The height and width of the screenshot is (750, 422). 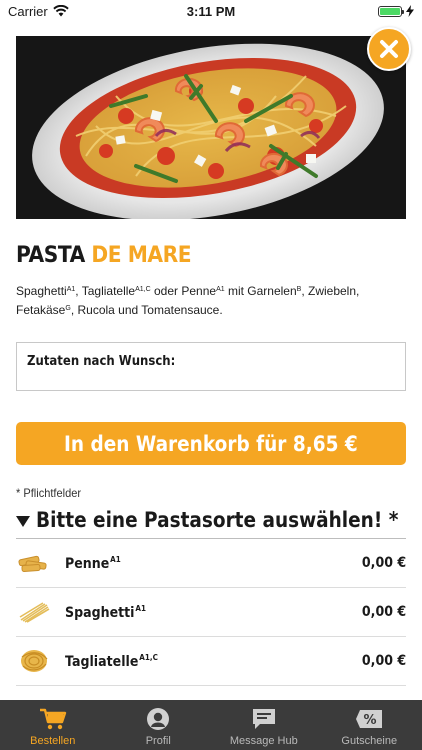 I want to click on required-note: * Pflichtfelder, so click(x=49, y=493).